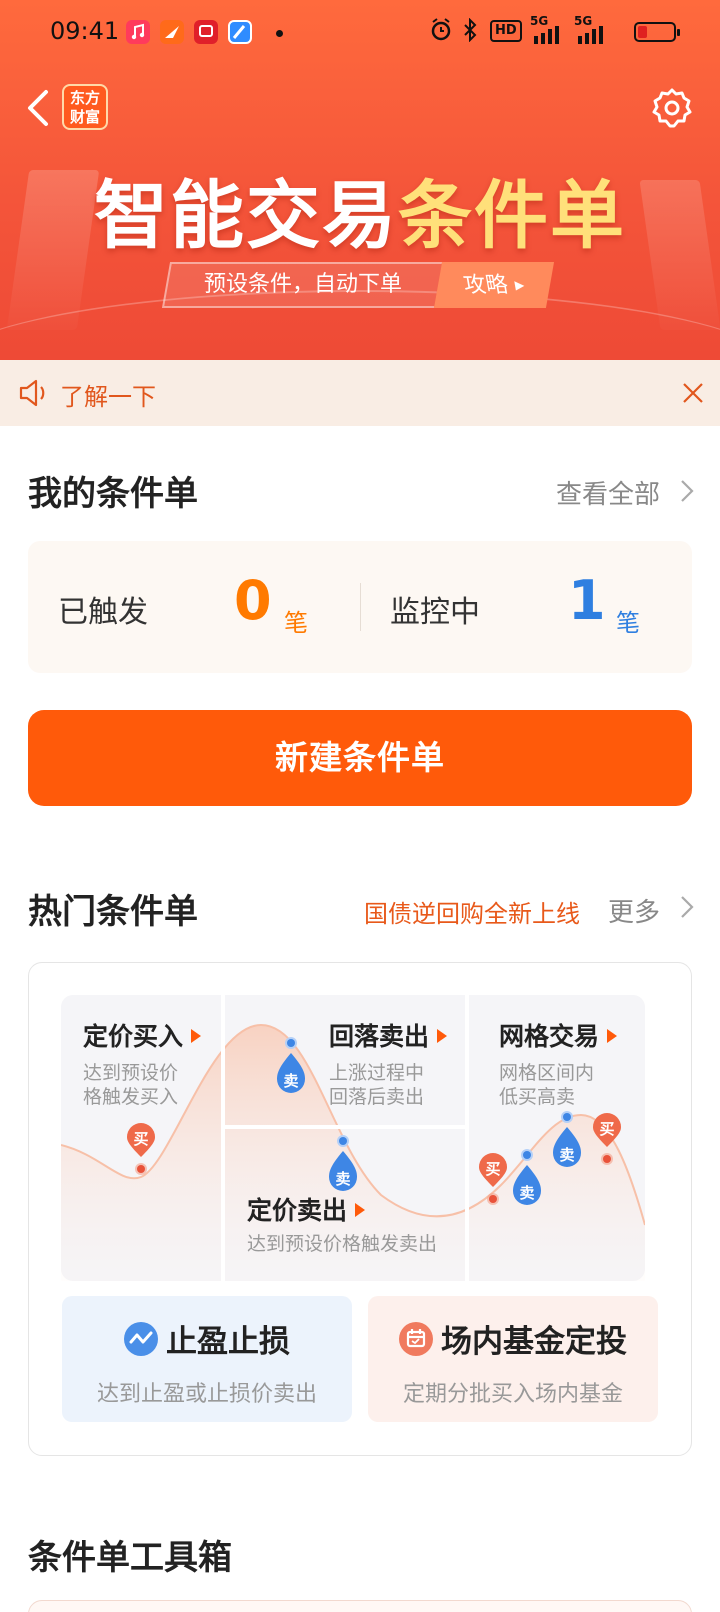 This screenshot has height=1612, width=720. I want to click on hd-badge: HD, so click(506, 31).